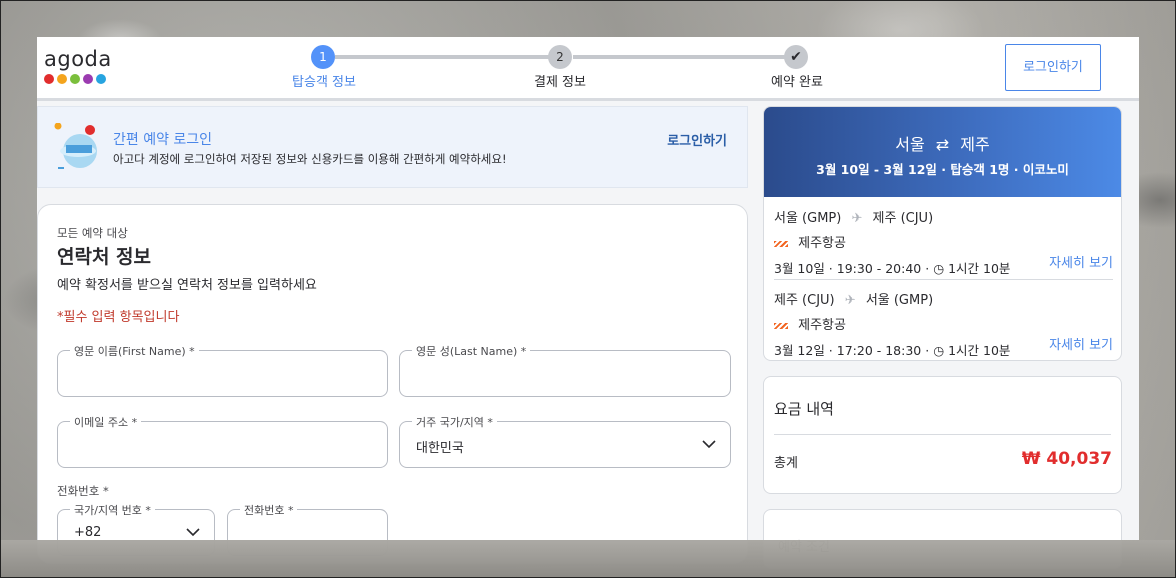 The height and width of the screenshot is (578, 1176). What do you see at coordinates (899, 300) in the screenshot?
I see `leg-to: 서울 (GMP)` at bounding box center [899, 300].